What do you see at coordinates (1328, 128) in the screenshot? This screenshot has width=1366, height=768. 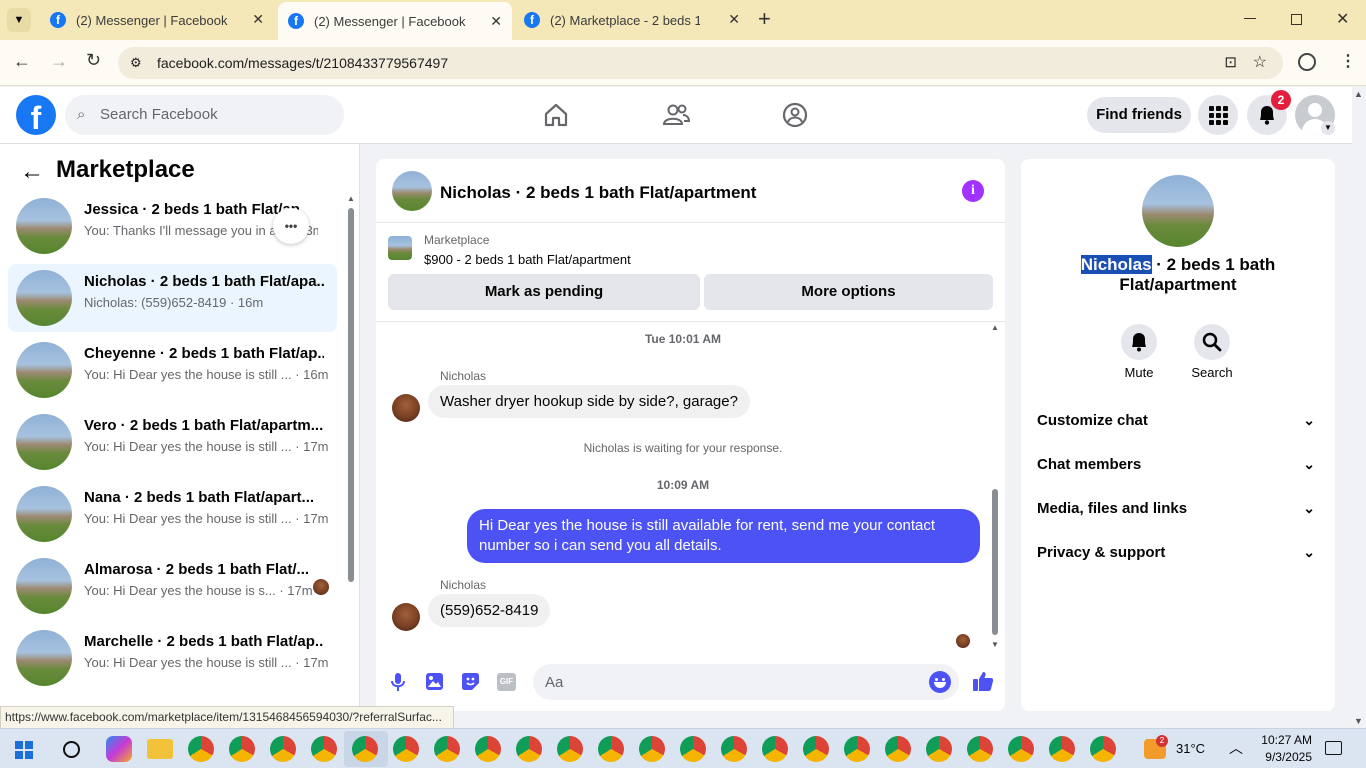 I see `account-chevron-icon: ▼` at bounding box center [1328, 128].